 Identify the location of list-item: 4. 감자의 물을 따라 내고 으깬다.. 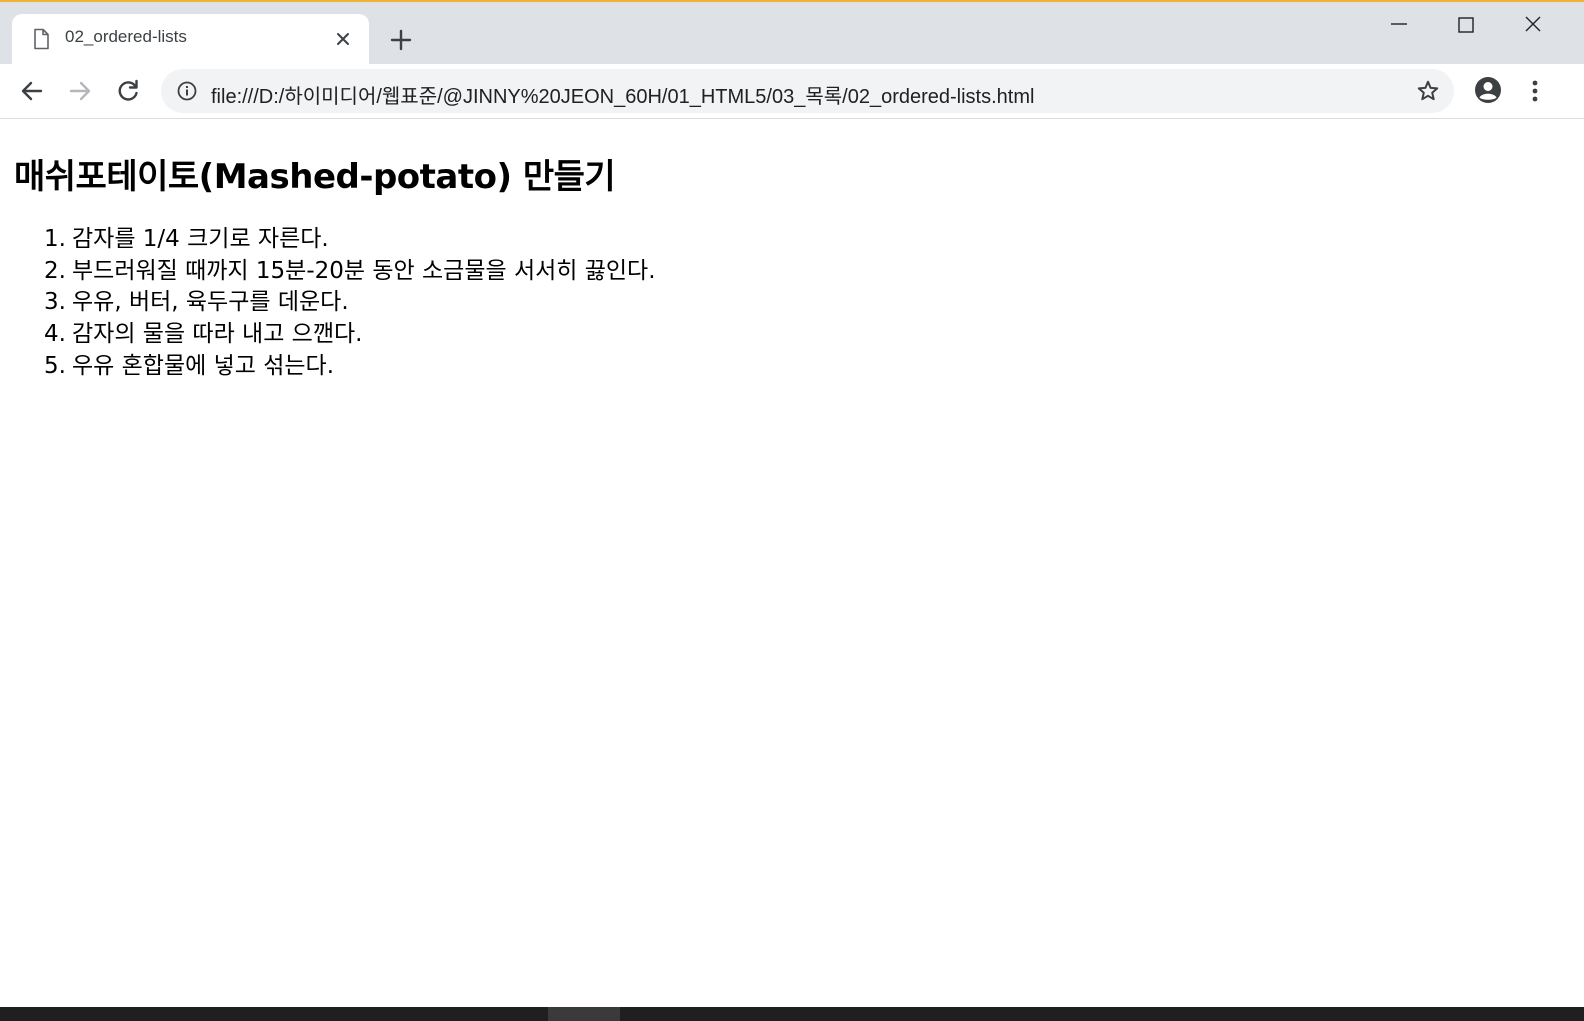
(350, 335).